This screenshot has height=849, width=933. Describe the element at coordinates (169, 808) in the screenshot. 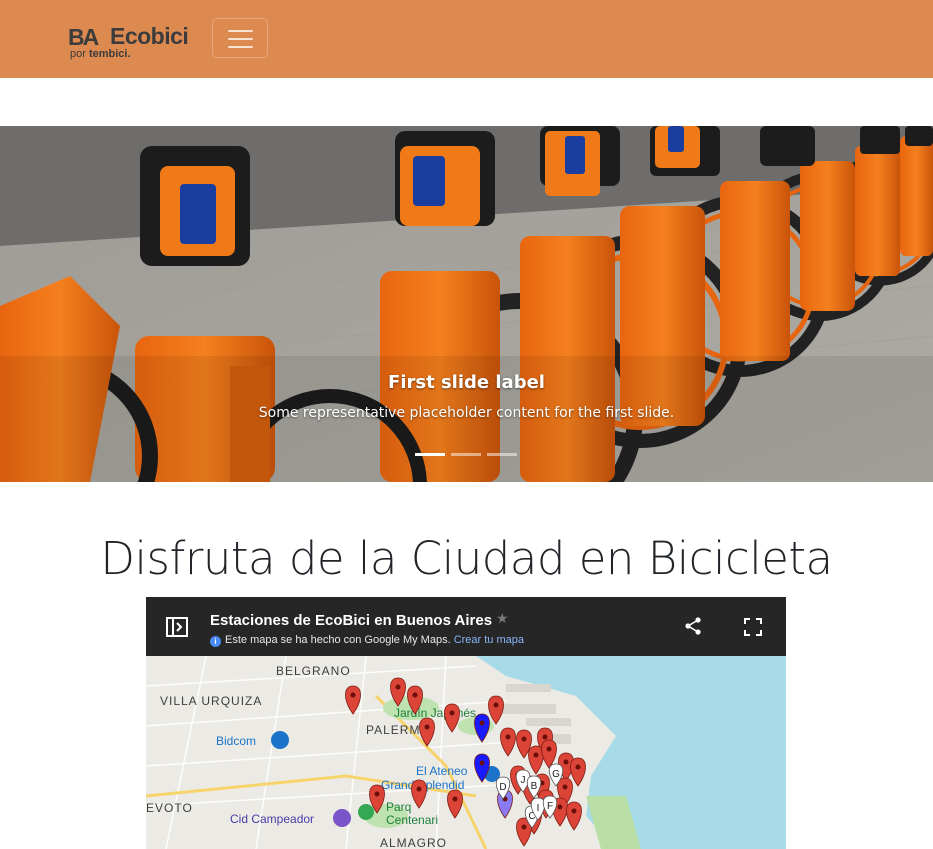

I see `map-label-devoto: EVOTO` at that location.